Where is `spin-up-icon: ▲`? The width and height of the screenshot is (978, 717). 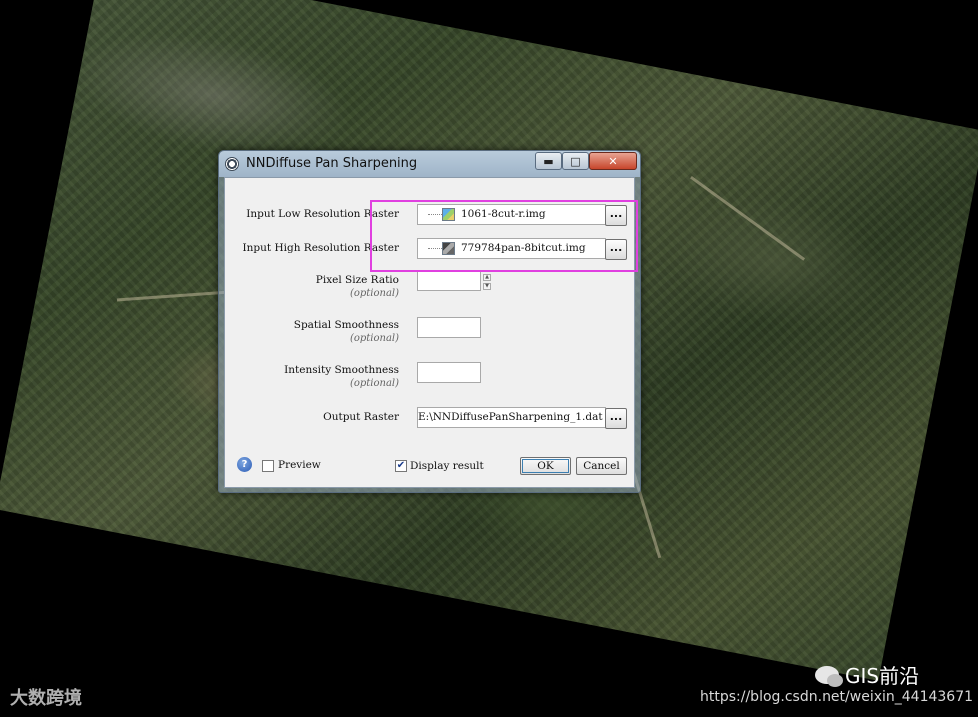
spin-up-icon: ▲ is located at coordinates (487, 277).